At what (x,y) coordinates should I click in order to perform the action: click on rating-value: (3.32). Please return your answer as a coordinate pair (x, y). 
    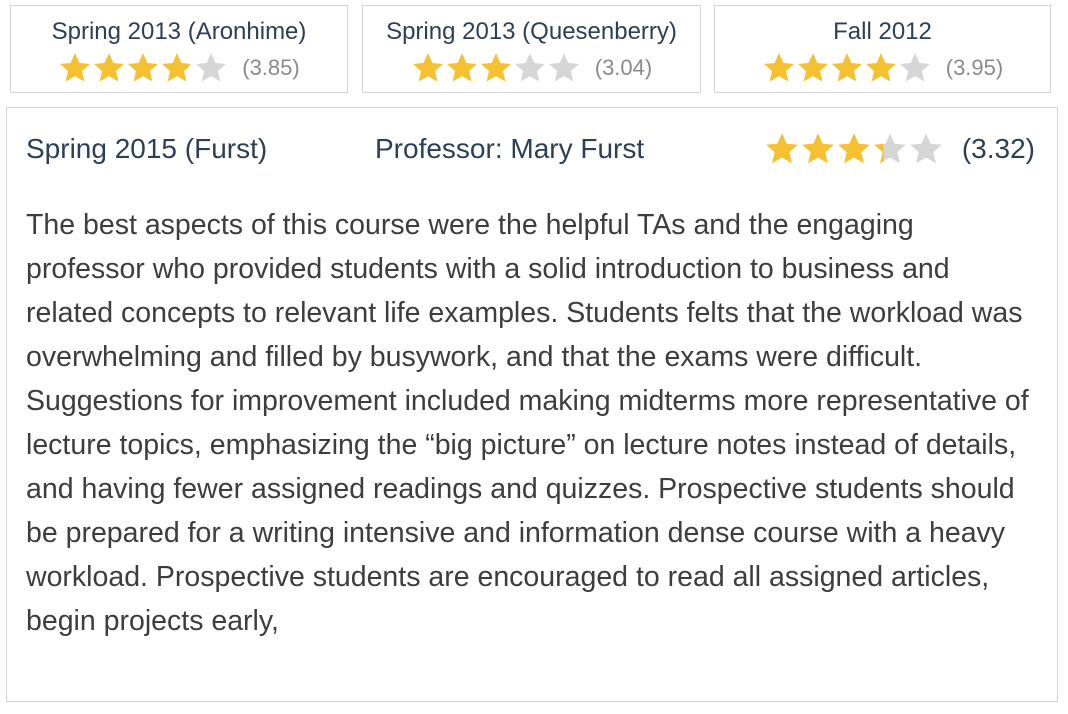
    Looking at the image, I should click on (998, 148).